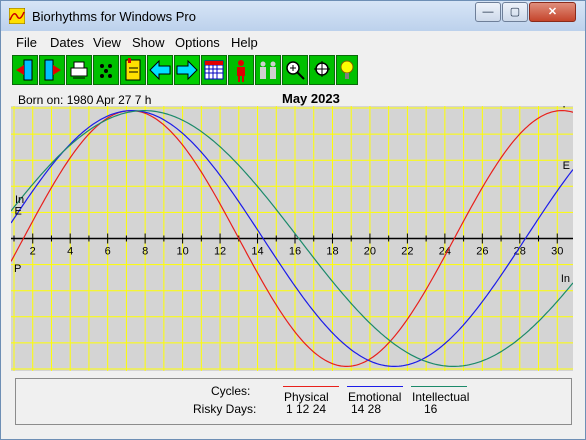 This screenshot has height=440, width=586. I want to click on series-label-right: E, so click(566, 166).